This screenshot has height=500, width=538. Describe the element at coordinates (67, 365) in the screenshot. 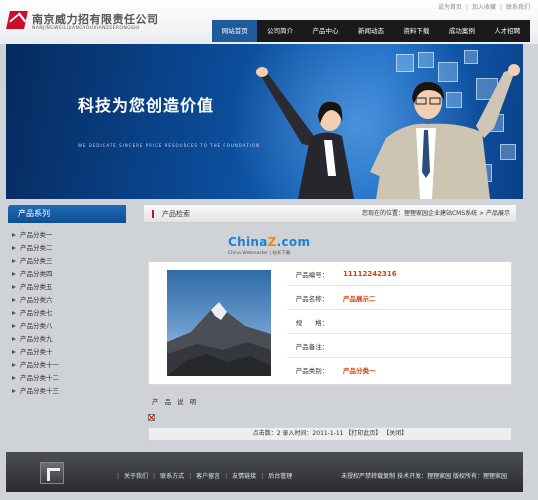

I see `sidebar-item-category: 产品分类十一` at that location.